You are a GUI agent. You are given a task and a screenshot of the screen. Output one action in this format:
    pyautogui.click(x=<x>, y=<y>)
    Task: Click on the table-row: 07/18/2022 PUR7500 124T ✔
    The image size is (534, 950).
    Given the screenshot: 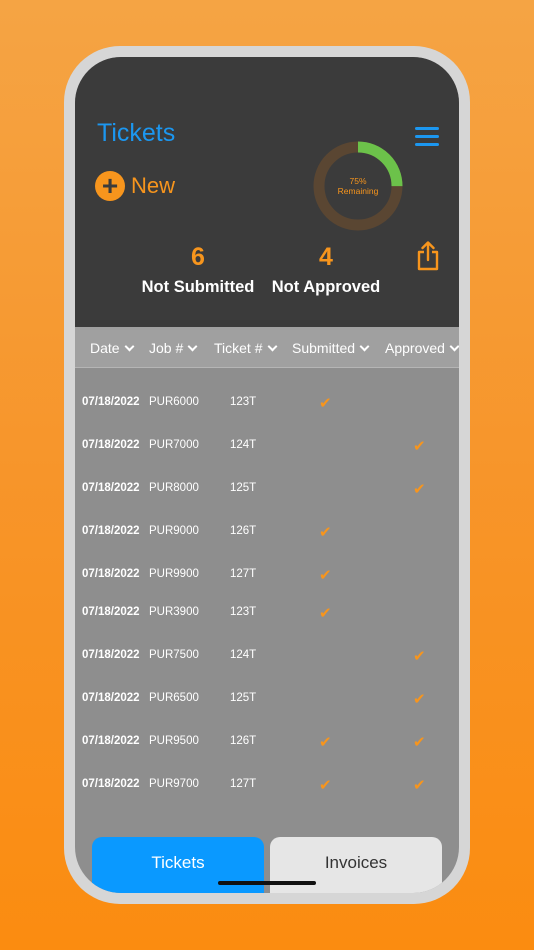 What is the action you would take?
    pyautogui.click(x=267, y=657)
    